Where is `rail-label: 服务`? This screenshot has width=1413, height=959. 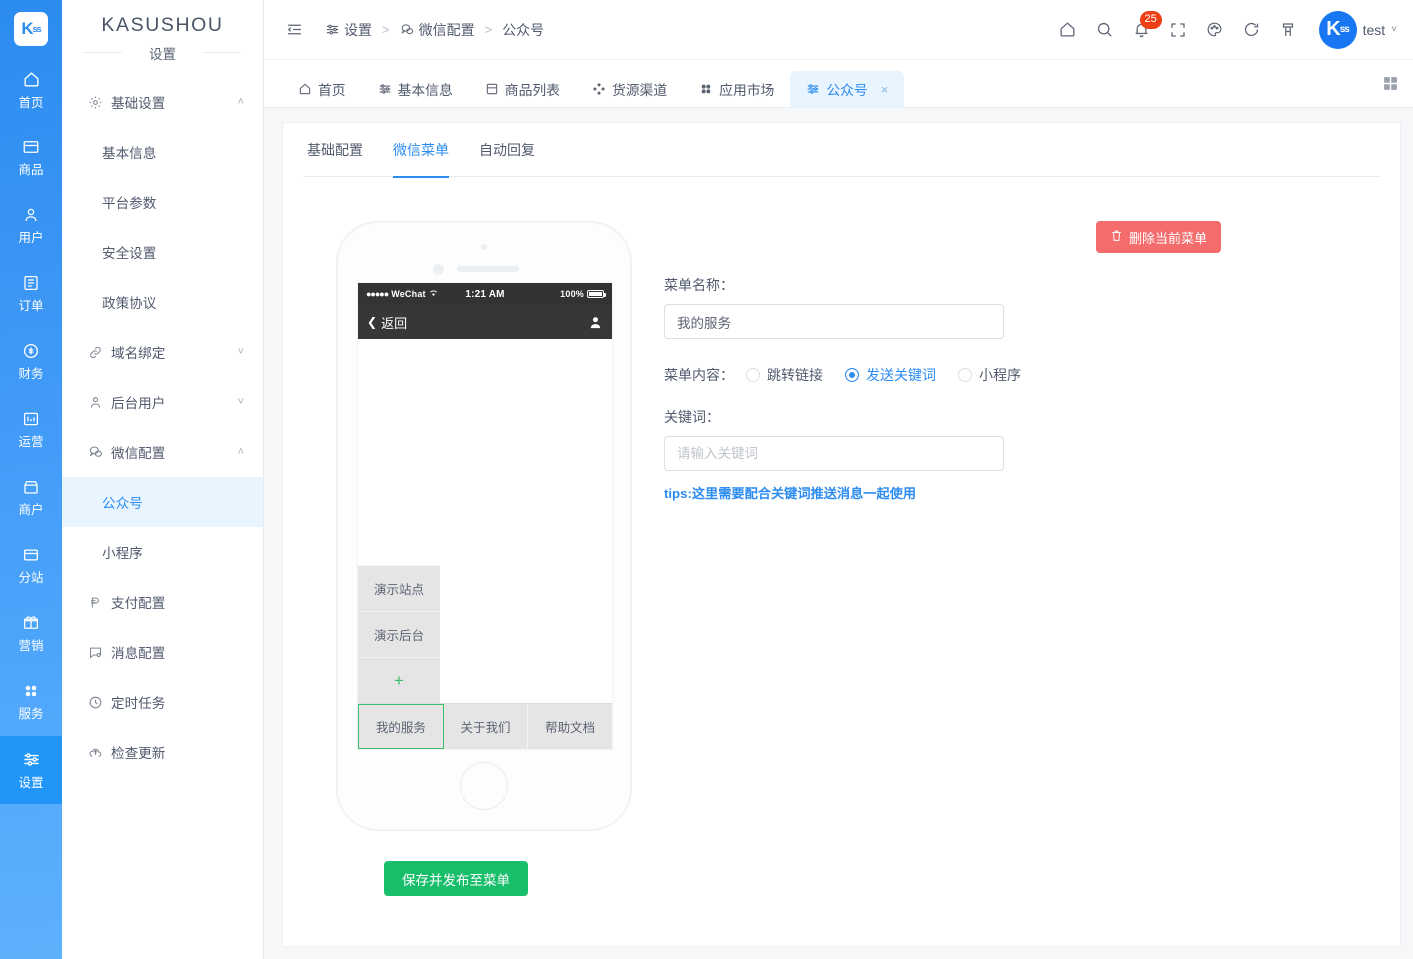 rail-label: 服务 is located at coordinates (31, 714).